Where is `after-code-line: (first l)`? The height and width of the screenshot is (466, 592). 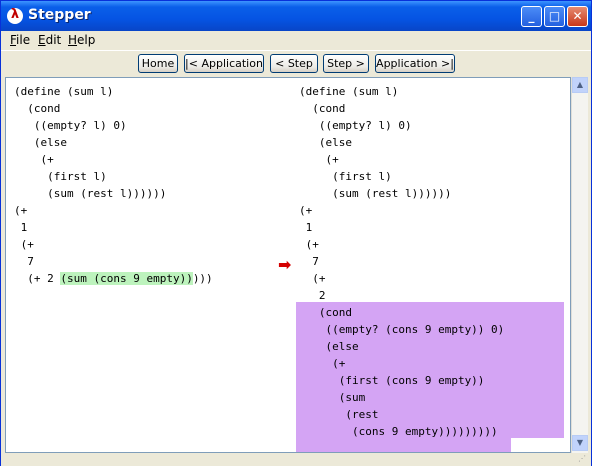 after-code-line: (first l) is located at coordinates (362, 176).